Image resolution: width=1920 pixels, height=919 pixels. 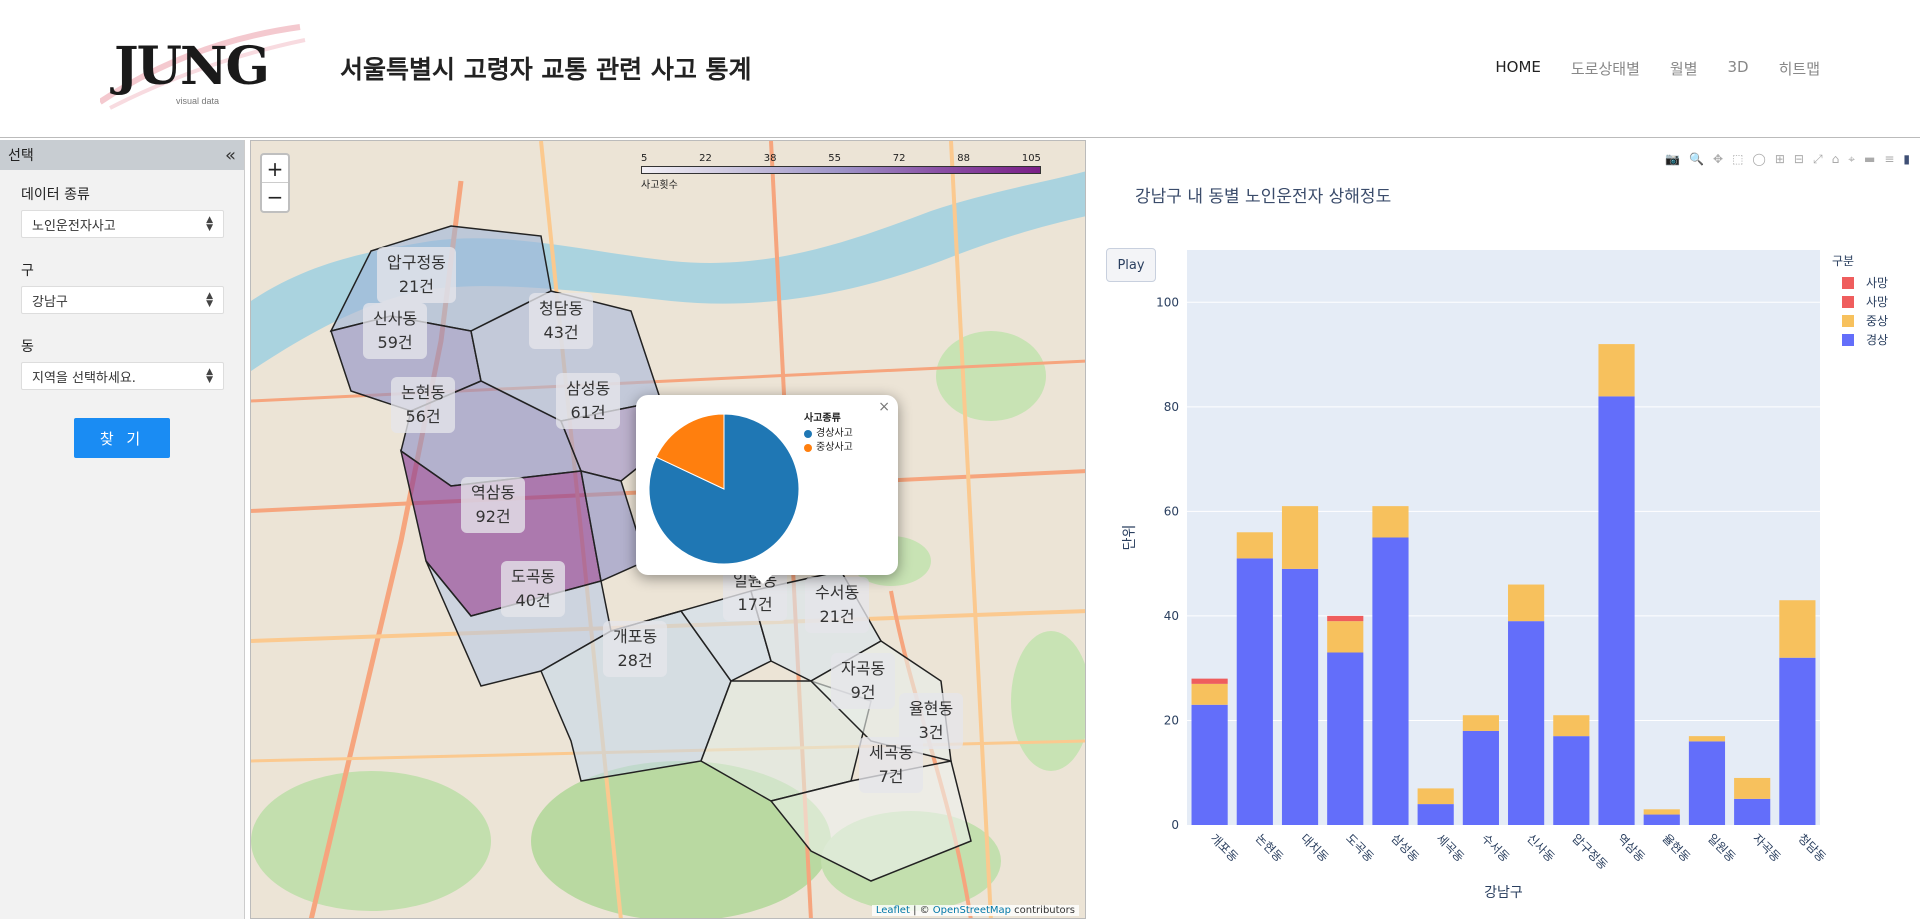 What do you see at coordinates (1860, 339) in the screenshot?
I see `legend-item: 경상` at bounding box center [1860, 339].